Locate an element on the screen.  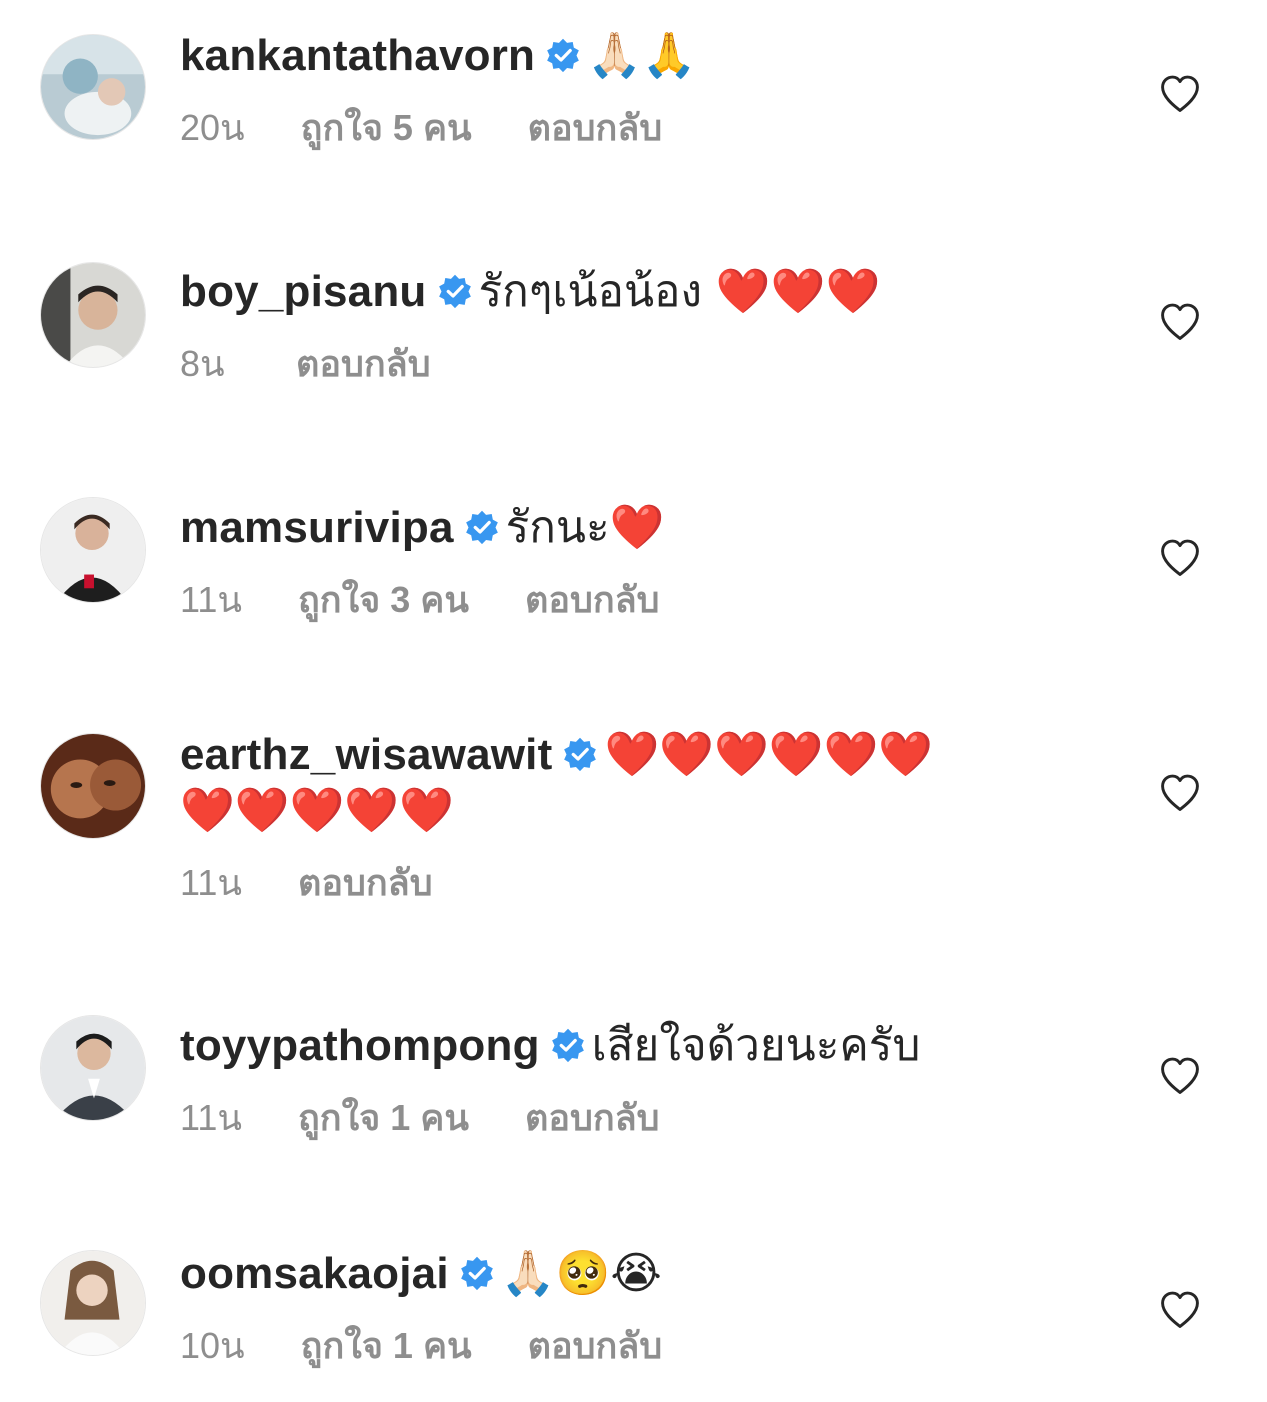
comment-text-continued: ❤️❤️❤️❤️❤️ is located at coordinates (317, 810).